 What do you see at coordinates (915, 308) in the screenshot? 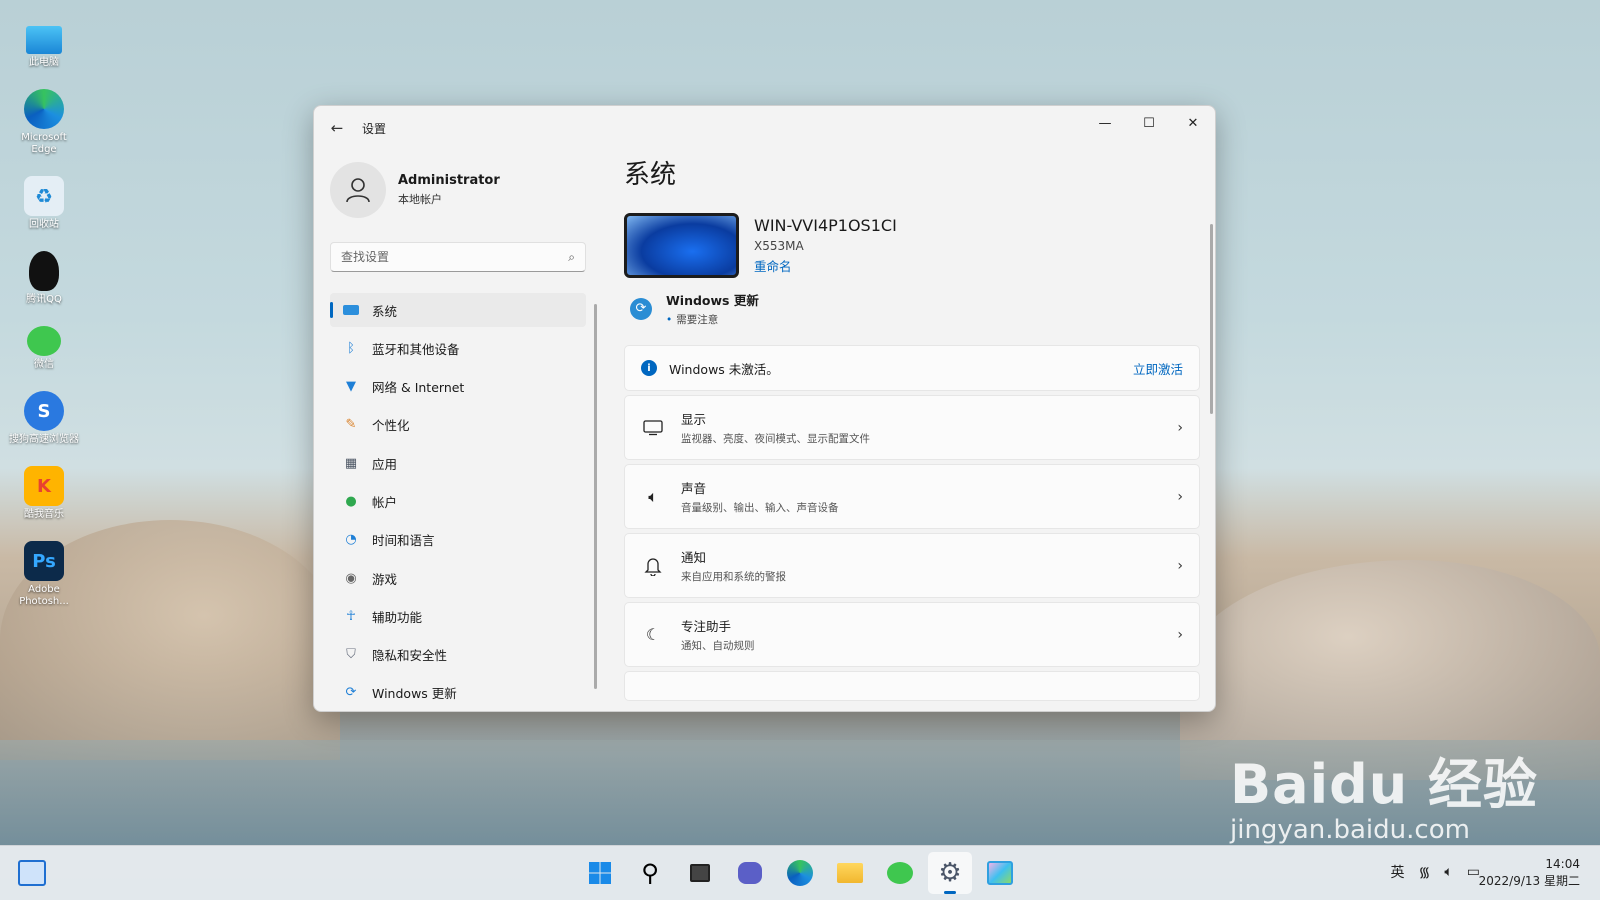
I see `windows-update-status: ⟳ Windows 更新 • 需要注意` at bounding box center [915, 308].